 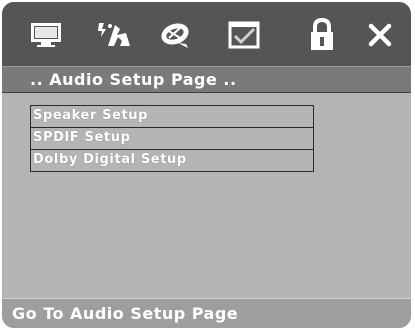 I want to click on menu-item-label: Speaker Setup, so click(x=91, y=115).